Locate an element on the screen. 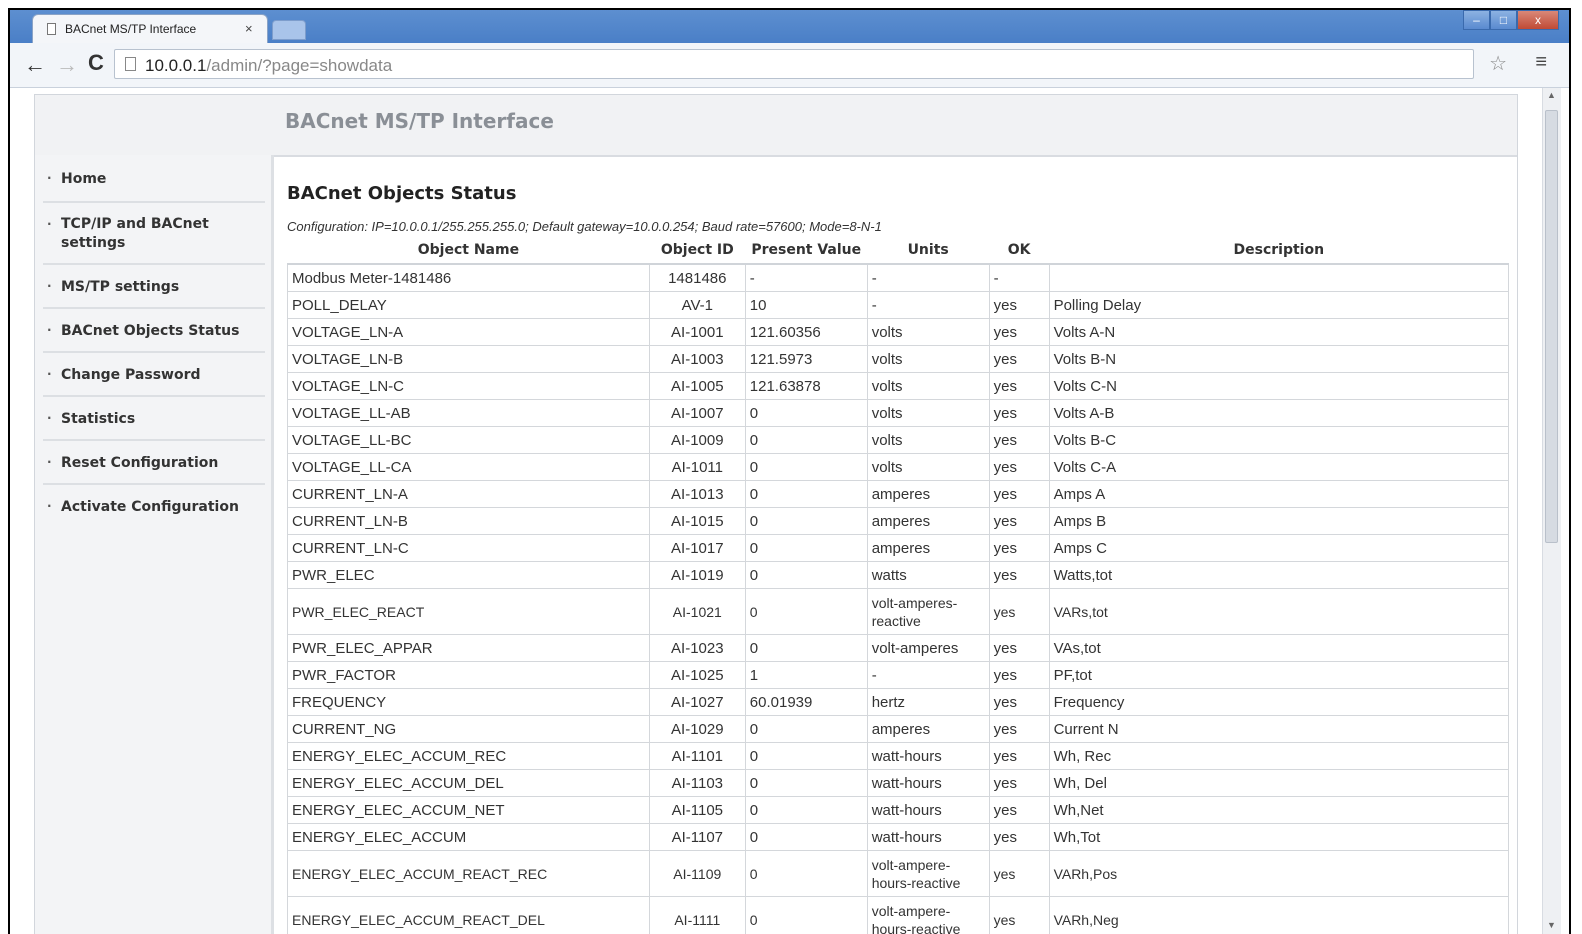  window-controls: – □ x is located at coordinates (1511, 20).